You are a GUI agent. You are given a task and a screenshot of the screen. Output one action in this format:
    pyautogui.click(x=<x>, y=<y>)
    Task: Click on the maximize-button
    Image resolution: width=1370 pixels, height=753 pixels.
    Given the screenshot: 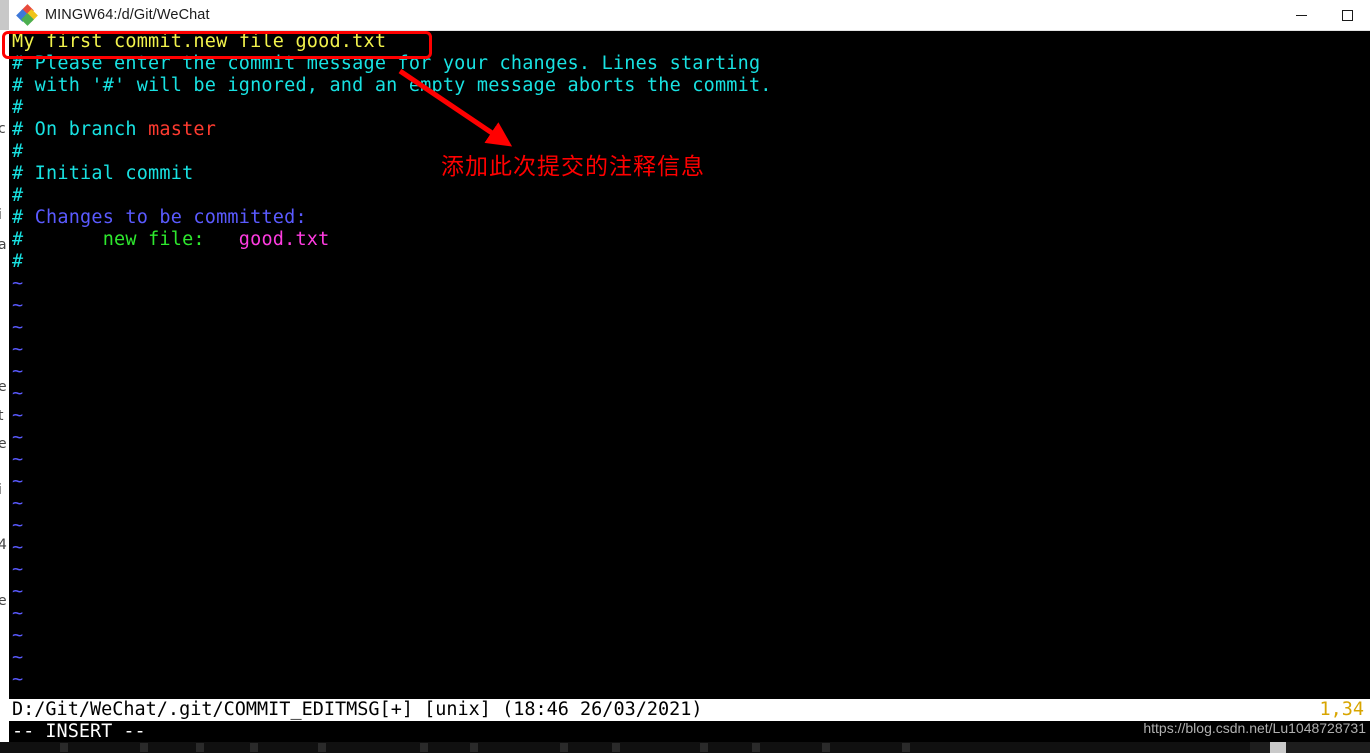 What is the action you would take?
    pyautogui.click(x=1347, y=15)
    